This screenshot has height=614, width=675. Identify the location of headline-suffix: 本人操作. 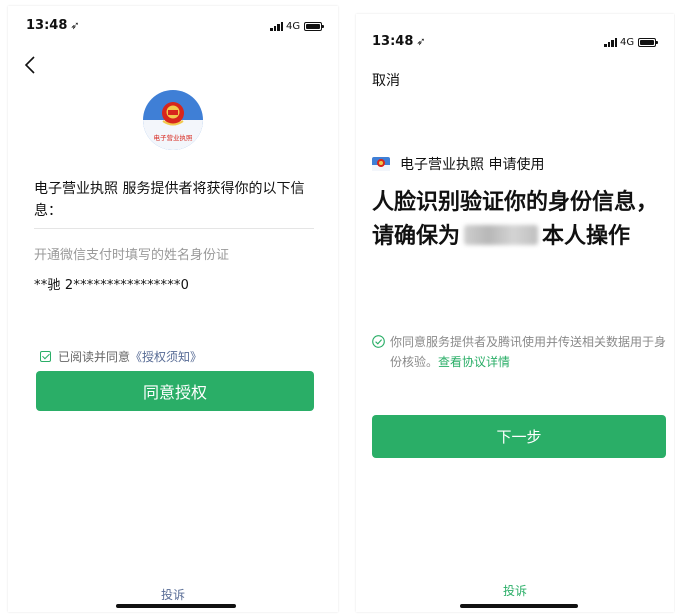
(586, 236).